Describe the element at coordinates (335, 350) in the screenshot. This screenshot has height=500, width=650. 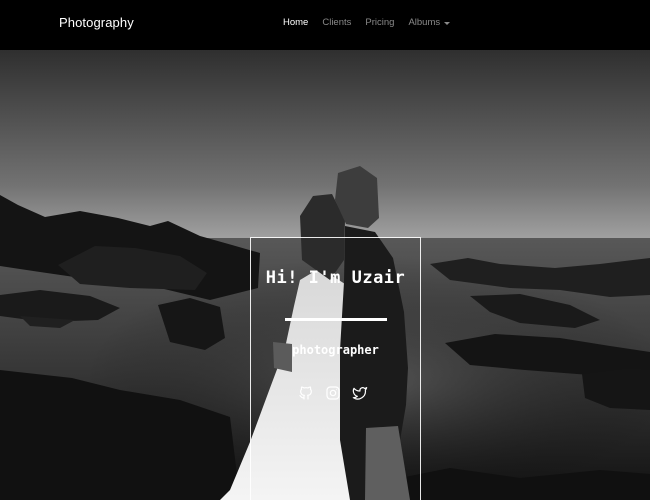
I see `hero-subtitle: photographer` at that location.